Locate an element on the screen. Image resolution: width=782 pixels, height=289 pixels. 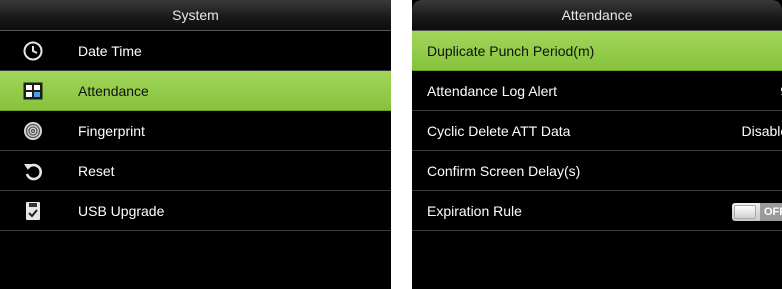
setting-label: Attendance Log Alert is located at coordinates (492, 91).